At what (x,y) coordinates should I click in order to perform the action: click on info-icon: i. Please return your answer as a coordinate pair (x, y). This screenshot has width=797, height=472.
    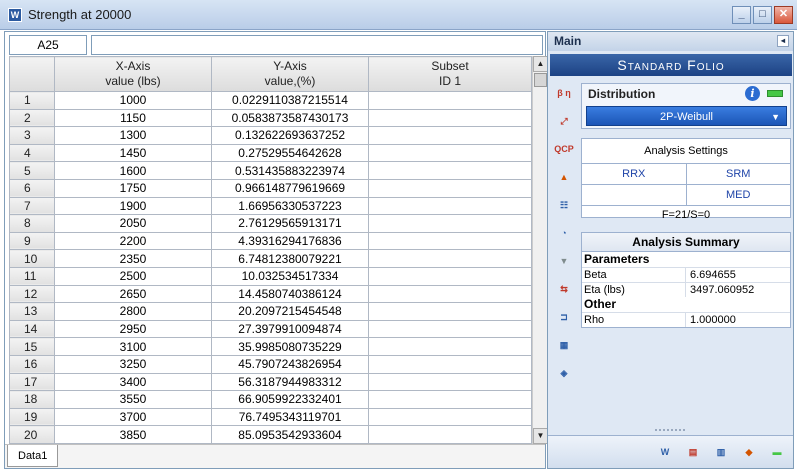
    Looking at the image, I should click on (752, 93).